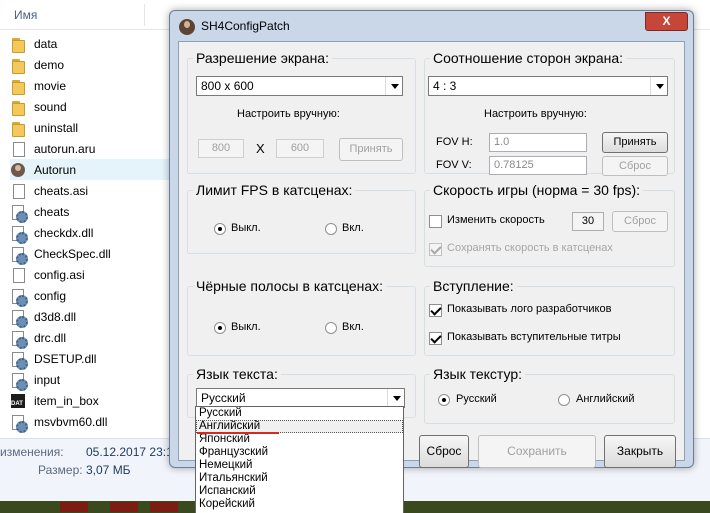 The width and height of the screenshot is (710, 513). I want to click on file-row: data, so click(95, 43).